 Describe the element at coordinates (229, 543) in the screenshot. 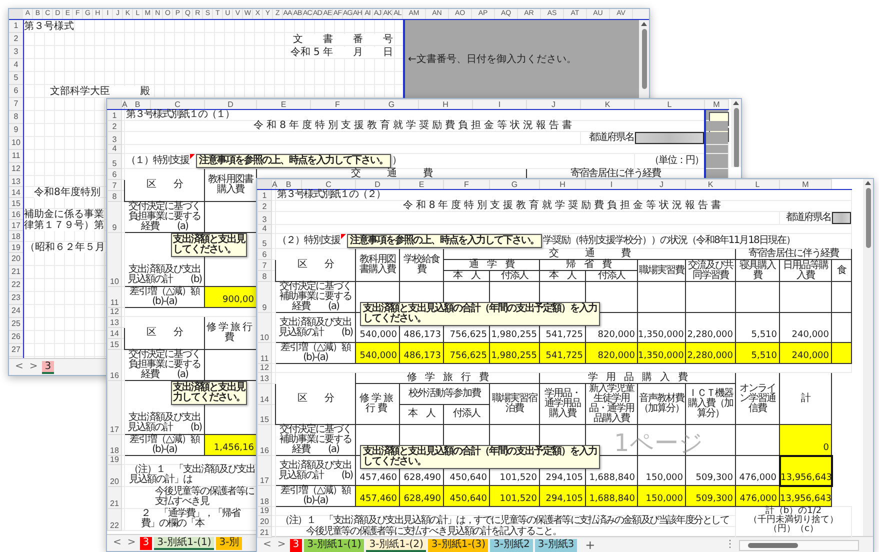

I see `sheet-tab: 3-別` at that location.